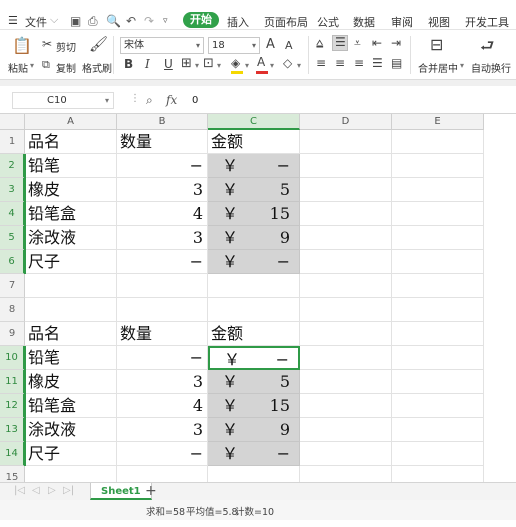  I want to click on file-dropdown-icon: ⌵, so click(54, 20).